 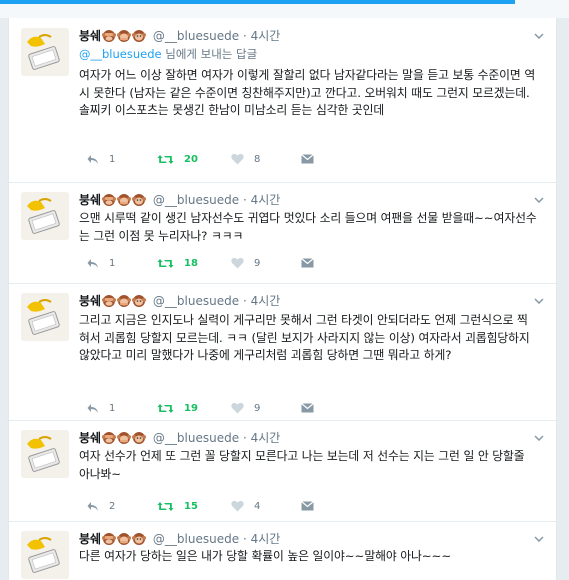 I want to click on reply-button: 2, so click(x=101, y=506).